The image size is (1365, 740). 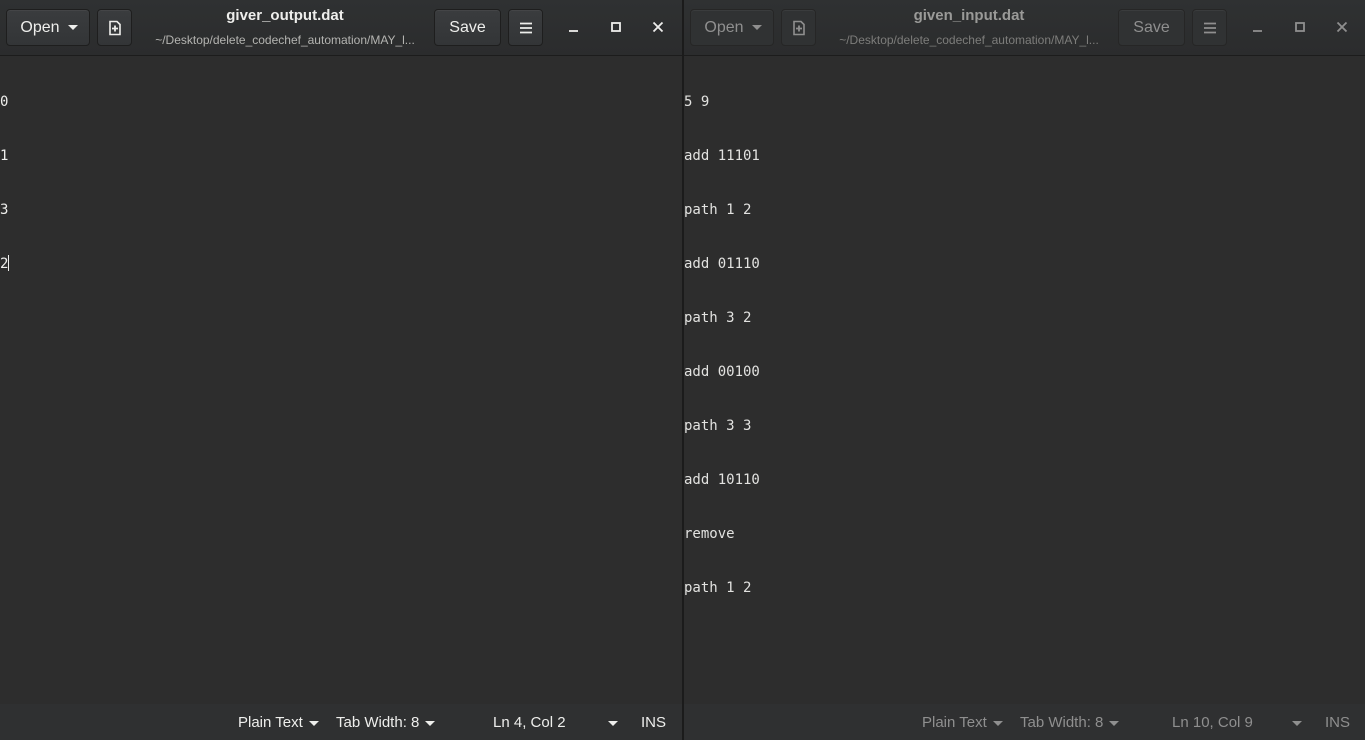 I want to click on text-line: 5 9, so click(x=697, y=102).